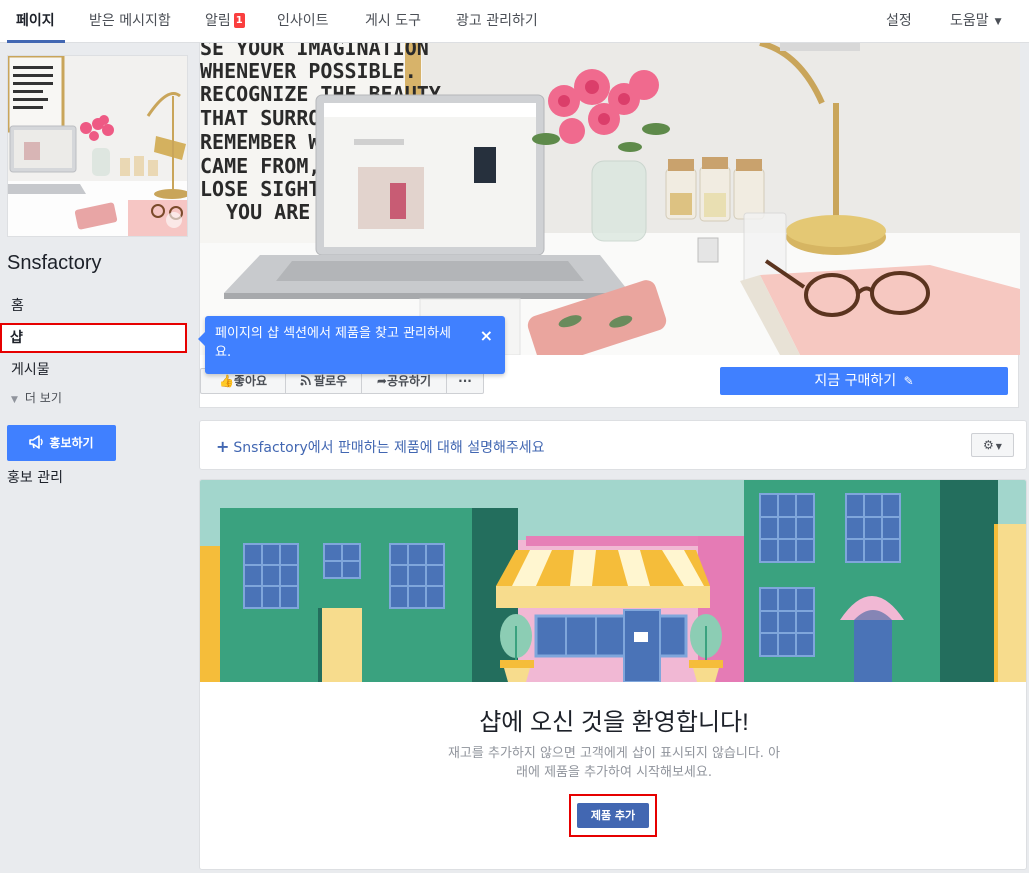  I want to click on tooltip-text: 페이지의 샵 섹션에서 제품을 찾고 관리하세요., so click(333, 343).